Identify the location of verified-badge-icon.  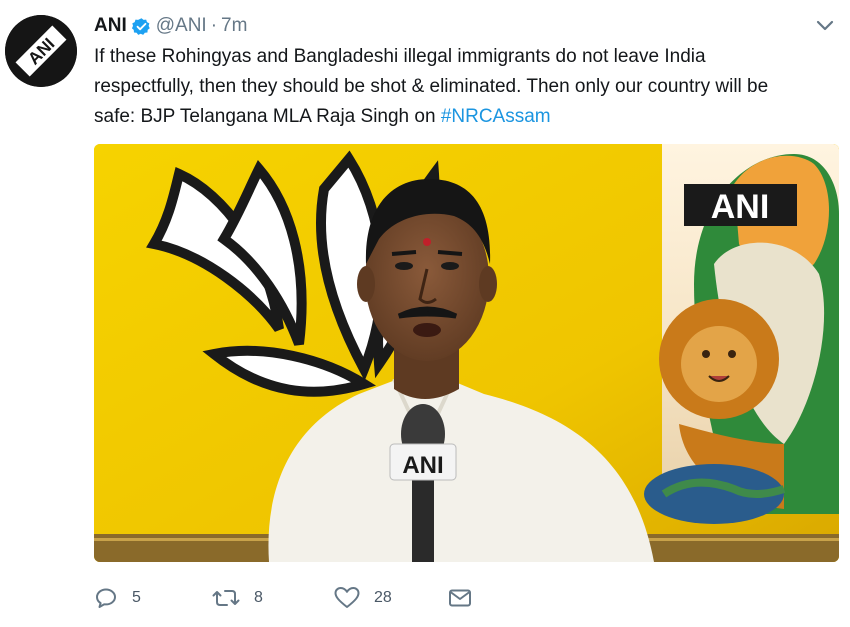
(141, 26).